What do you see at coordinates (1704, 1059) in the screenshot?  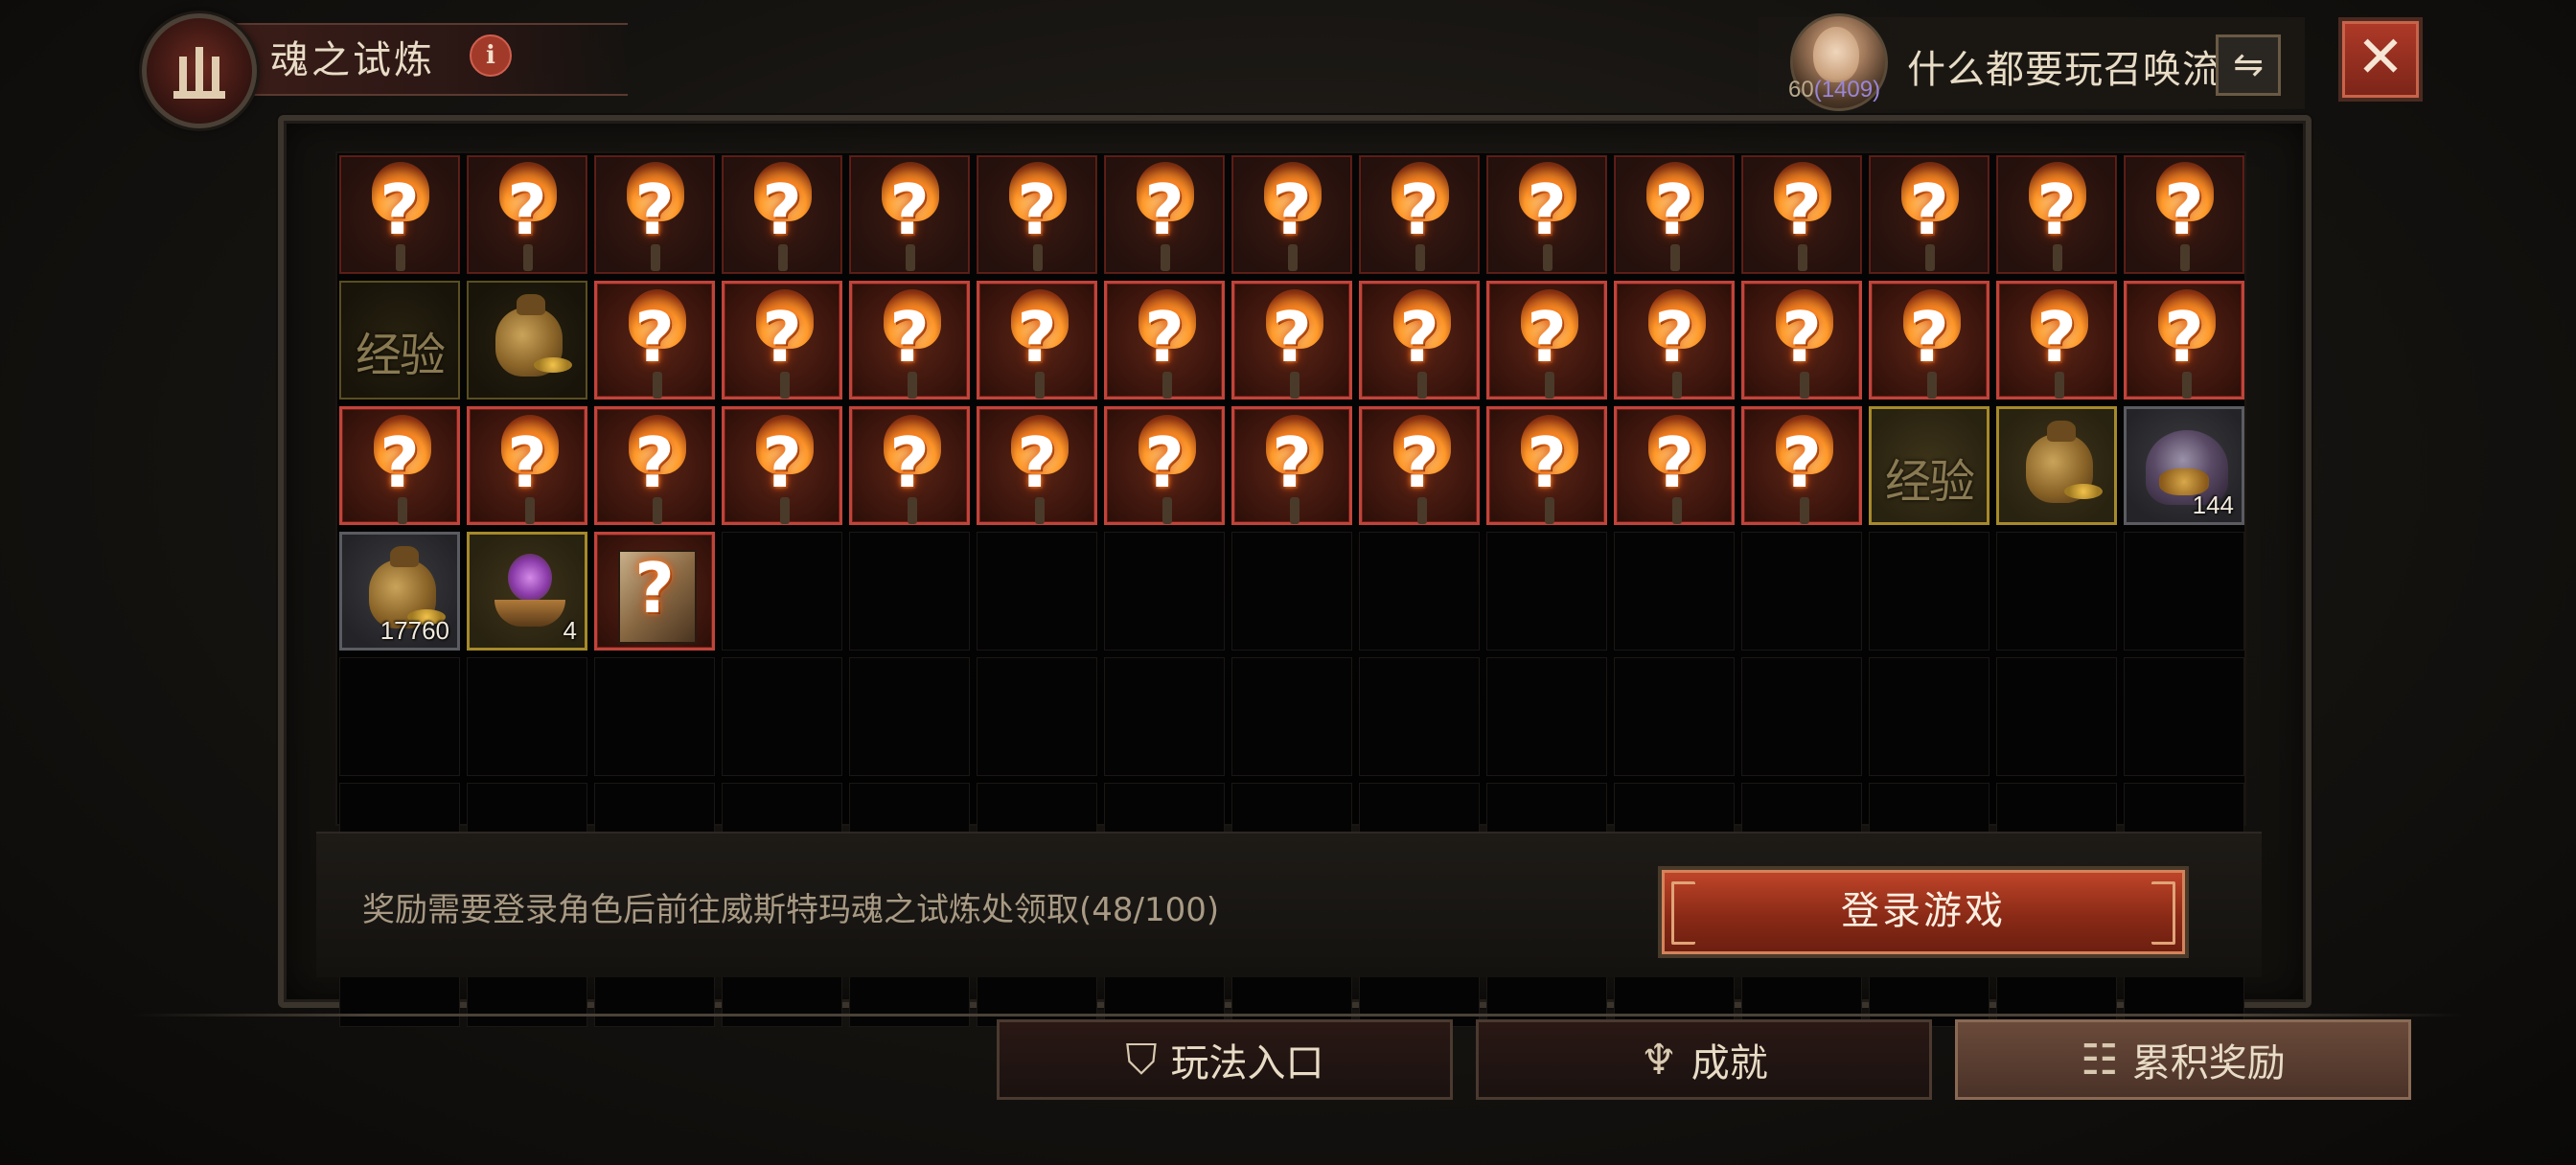 I see `tab-achievements: ♆ 成就` at bounding box center [1704, 1059].